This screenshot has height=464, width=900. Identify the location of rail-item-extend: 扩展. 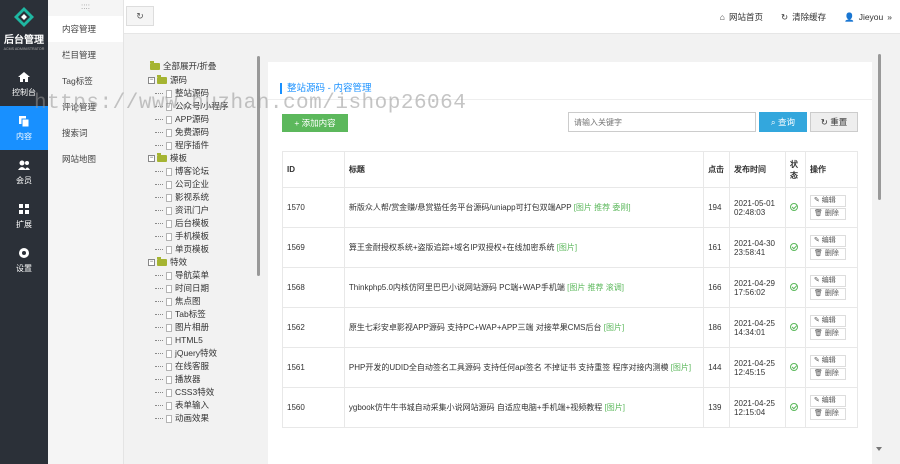
(24, 216).